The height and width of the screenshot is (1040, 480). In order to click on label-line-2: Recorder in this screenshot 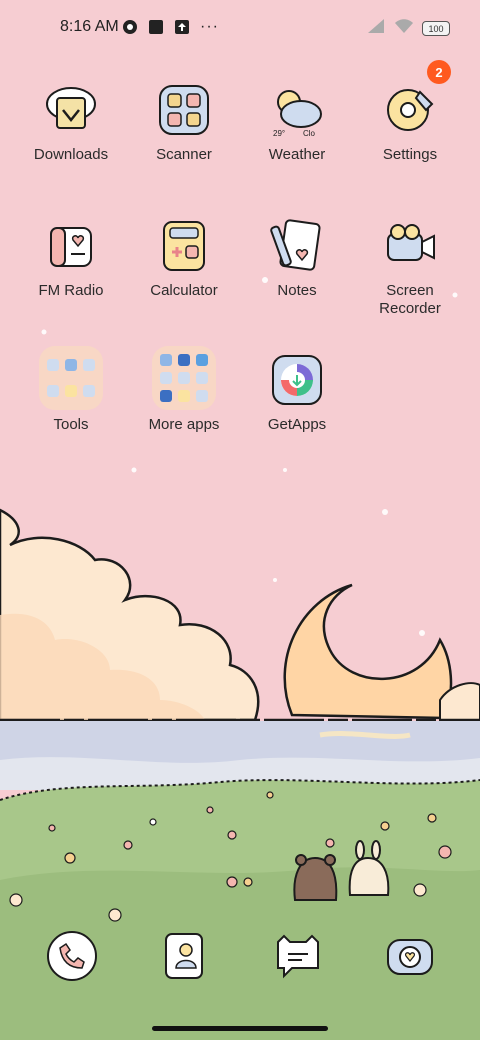, I will do `click(410, 308)`.